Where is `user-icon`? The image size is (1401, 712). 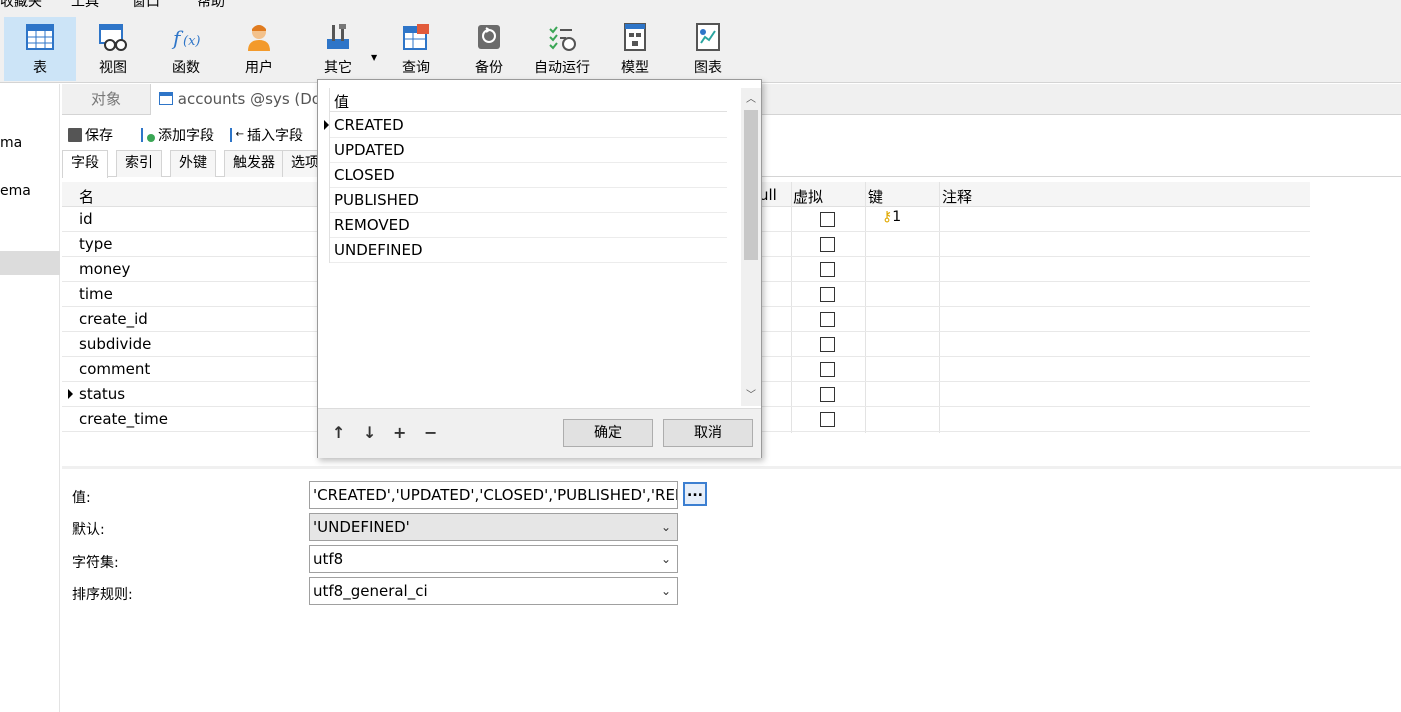
user-icon is located at coordinates (259, 37).